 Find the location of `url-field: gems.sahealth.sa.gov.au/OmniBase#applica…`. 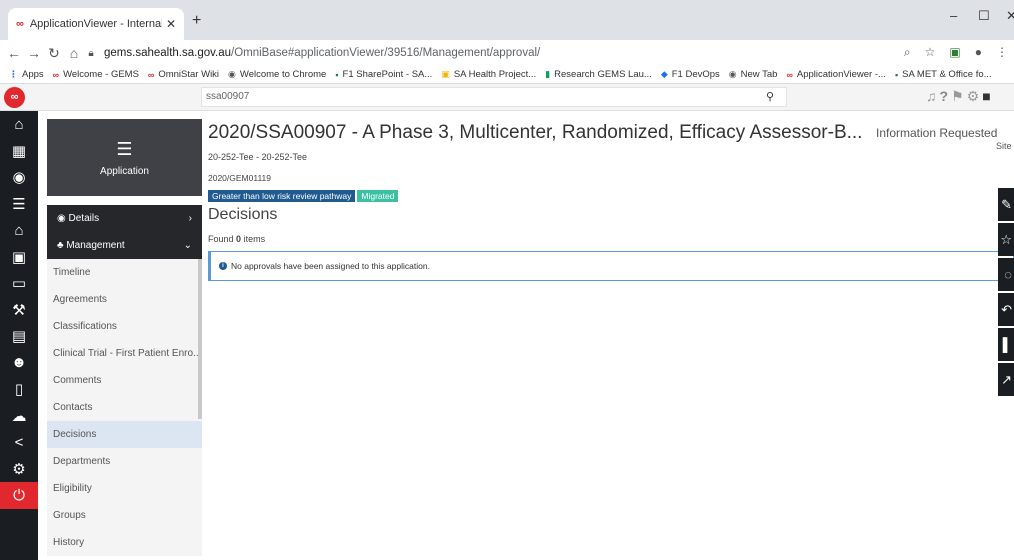

url-field: gems.sahealth.sa.gov.au/OmniBase#applica… is located at coordinates (322, 53).